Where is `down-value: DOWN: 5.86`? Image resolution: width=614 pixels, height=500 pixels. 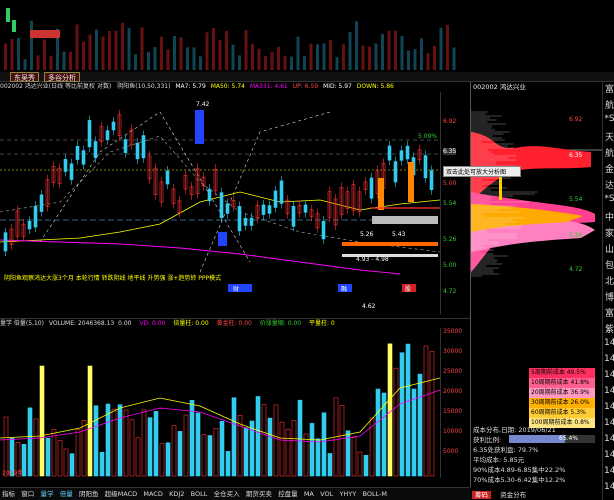 down-value: DOWN: 5.86 is located at coordinates (375, 86).